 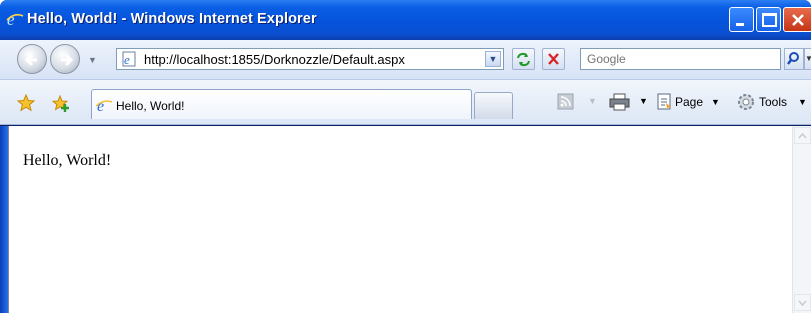 I want to click on ie-page-icon: e, so click(x=104, y=105).